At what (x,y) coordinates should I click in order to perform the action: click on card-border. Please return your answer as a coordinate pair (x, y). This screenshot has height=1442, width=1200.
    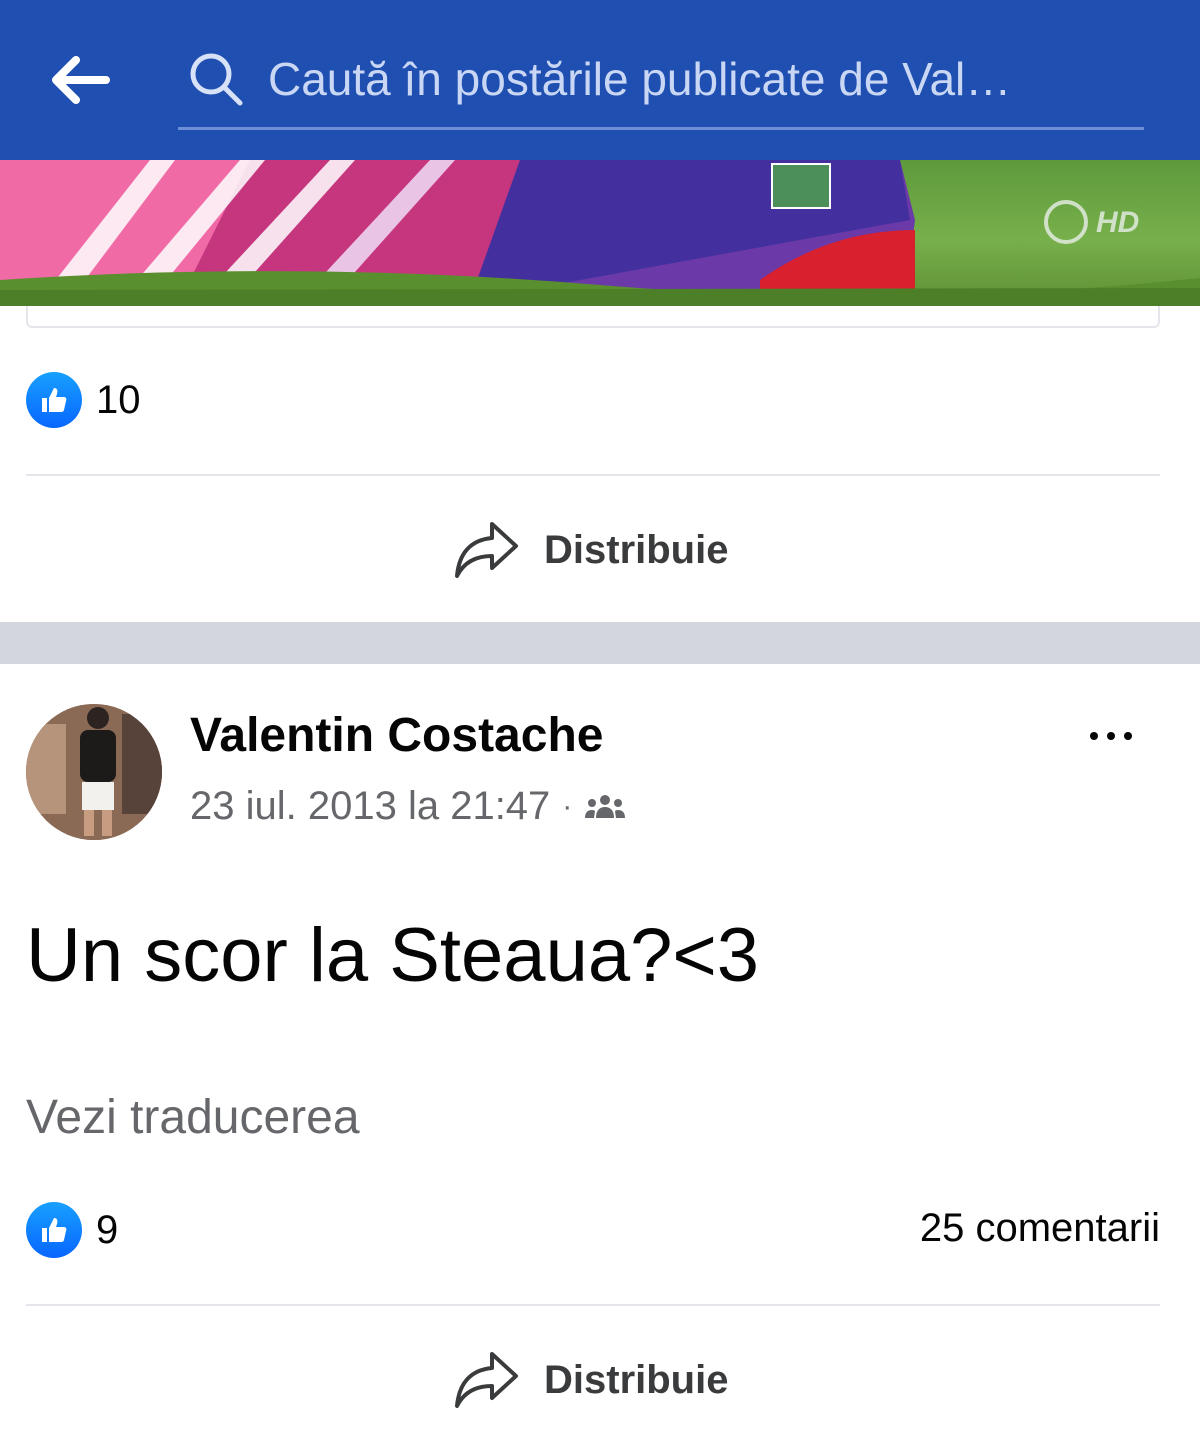
    Looking at the image, I should click on (593, 317).